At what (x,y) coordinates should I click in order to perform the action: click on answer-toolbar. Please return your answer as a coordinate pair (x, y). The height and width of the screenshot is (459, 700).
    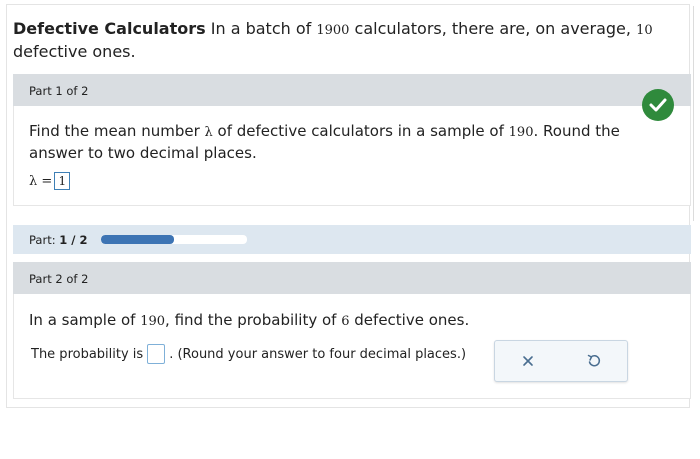
    Looking at the image, I should click on (561, 361).